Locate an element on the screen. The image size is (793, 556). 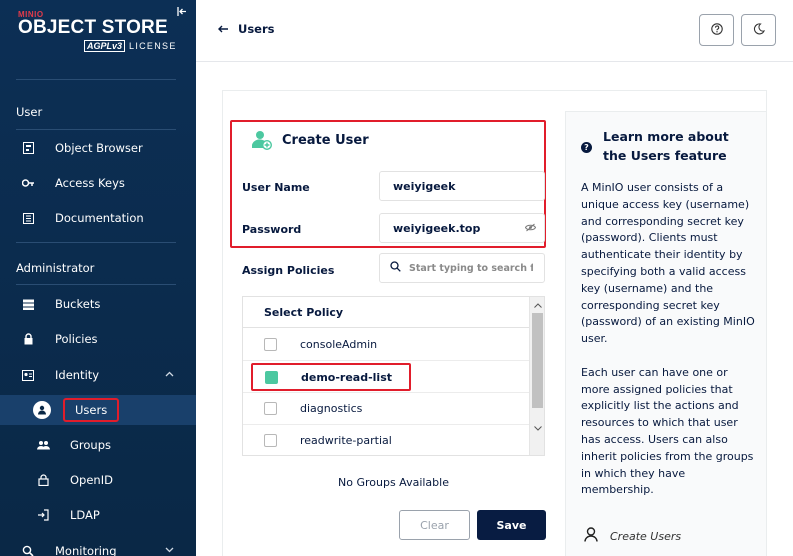
help-button is located at coordinates (716, 30).